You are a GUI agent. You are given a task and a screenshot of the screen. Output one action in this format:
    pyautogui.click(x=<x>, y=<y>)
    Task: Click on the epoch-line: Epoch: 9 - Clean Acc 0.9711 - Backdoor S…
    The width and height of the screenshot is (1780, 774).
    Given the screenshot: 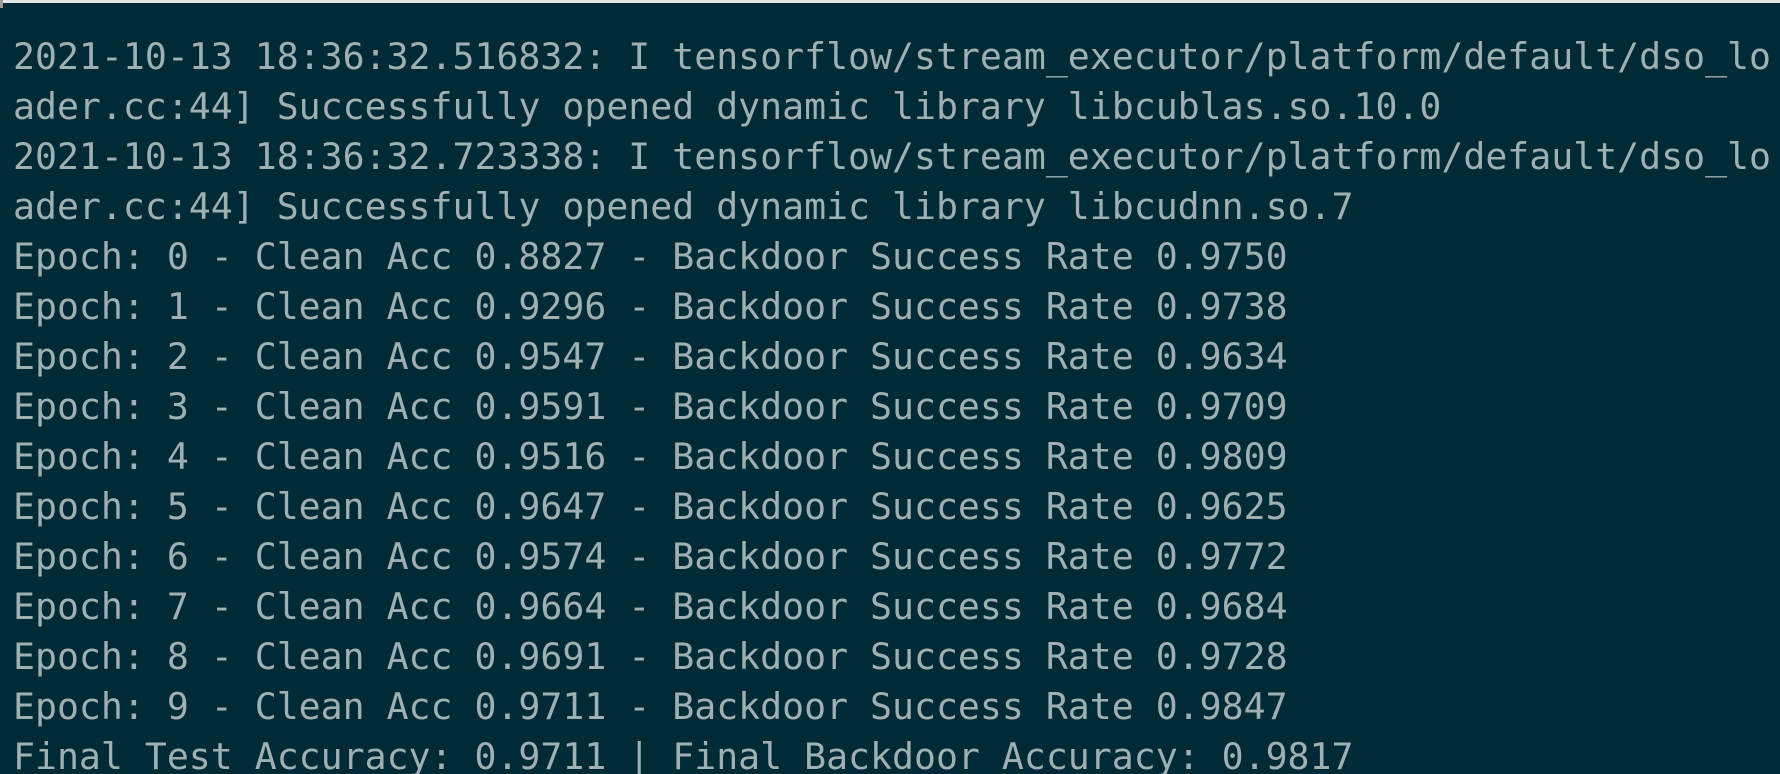 What is the action you would take?
    pyautogui.click(x=650, y=706)
    